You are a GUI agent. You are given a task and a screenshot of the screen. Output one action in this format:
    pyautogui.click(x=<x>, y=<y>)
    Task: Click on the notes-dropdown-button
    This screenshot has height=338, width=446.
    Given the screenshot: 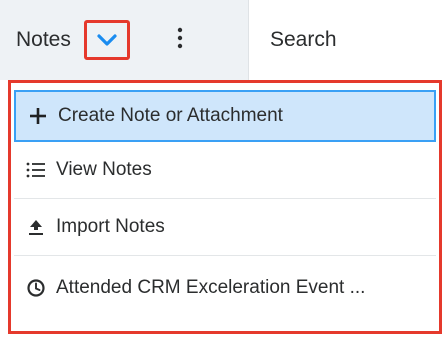 What is the action you would take?
    pyautogui.click(x=107, y=40)
    